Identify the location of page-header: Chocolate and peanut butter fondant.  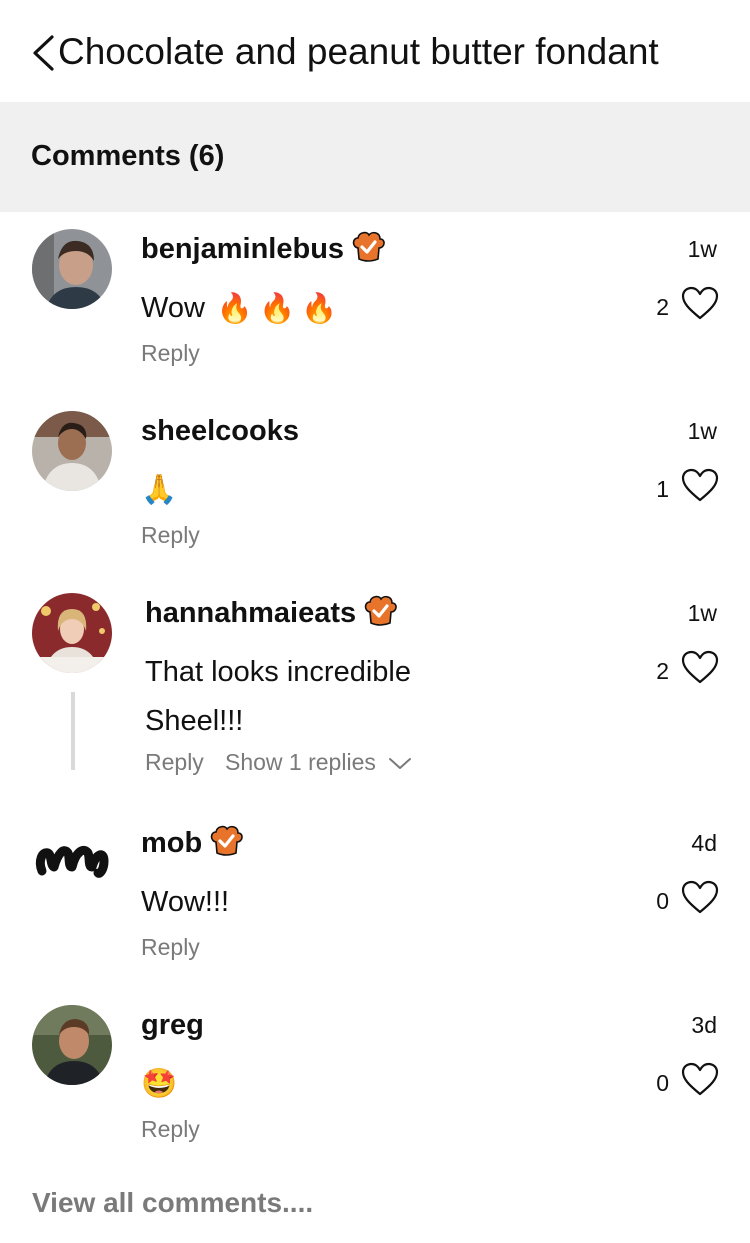
(375, 51).